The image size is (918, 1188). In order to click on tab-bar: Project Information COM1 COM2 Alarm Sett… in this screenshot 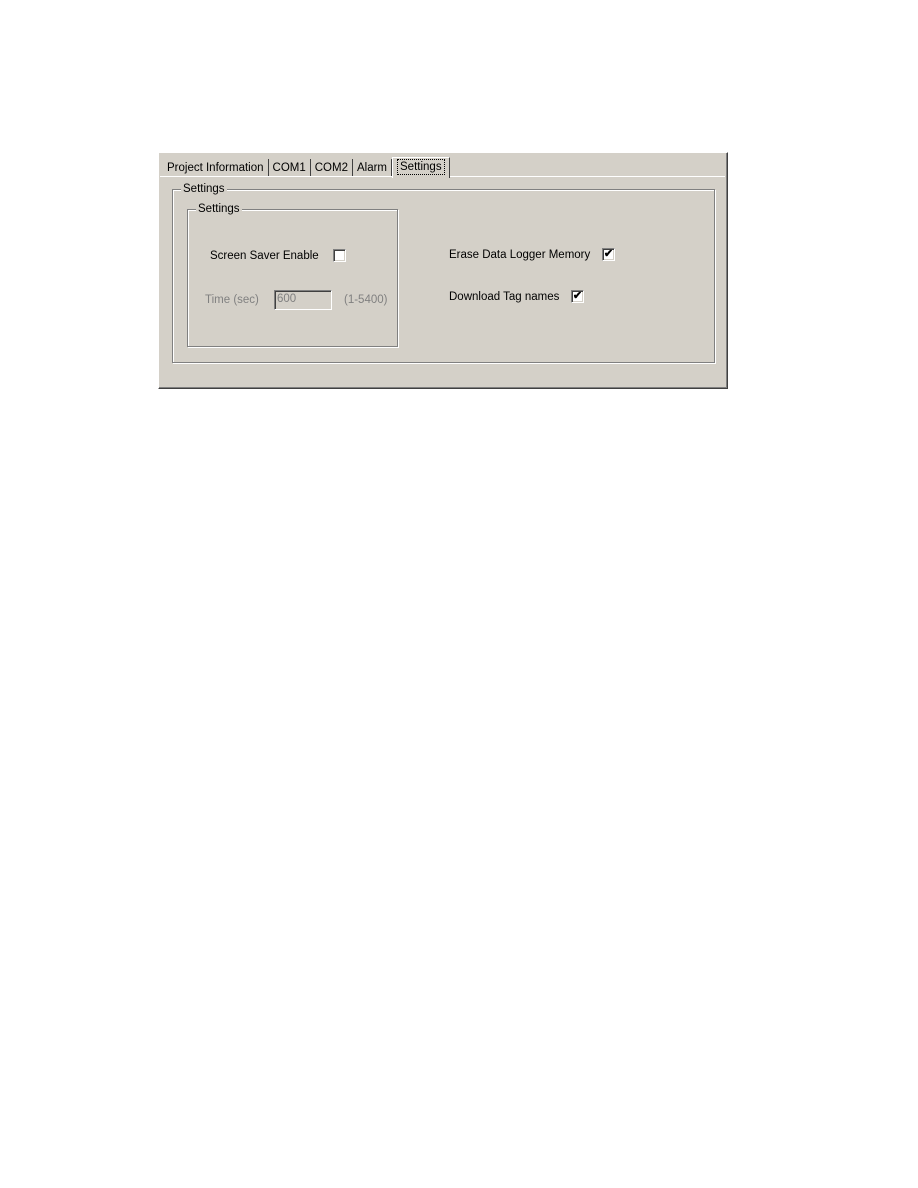, I will do `click(306, 167)`.